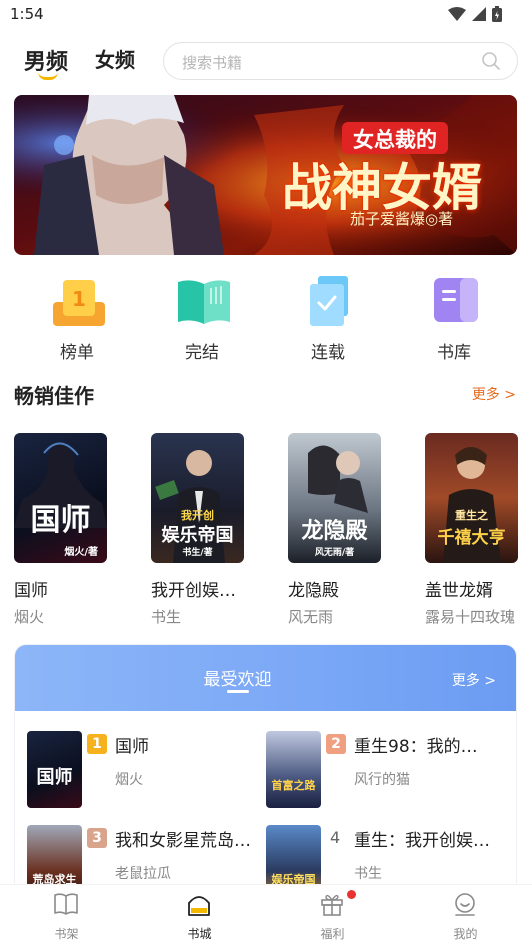  What do you see at coordinates (485, 395) in the screenshot?
I see `bestsellers-more-label: 更多` at bounding box center [485, 395].